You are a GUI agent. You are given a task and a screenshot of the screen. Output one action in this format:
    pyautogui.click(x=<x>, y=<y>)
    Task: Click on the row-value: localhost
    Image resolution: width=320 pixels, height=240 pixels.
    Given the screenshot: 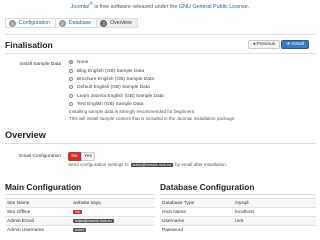 What is the action you would take?
    pyautogui.click(x=274, y=212)
    